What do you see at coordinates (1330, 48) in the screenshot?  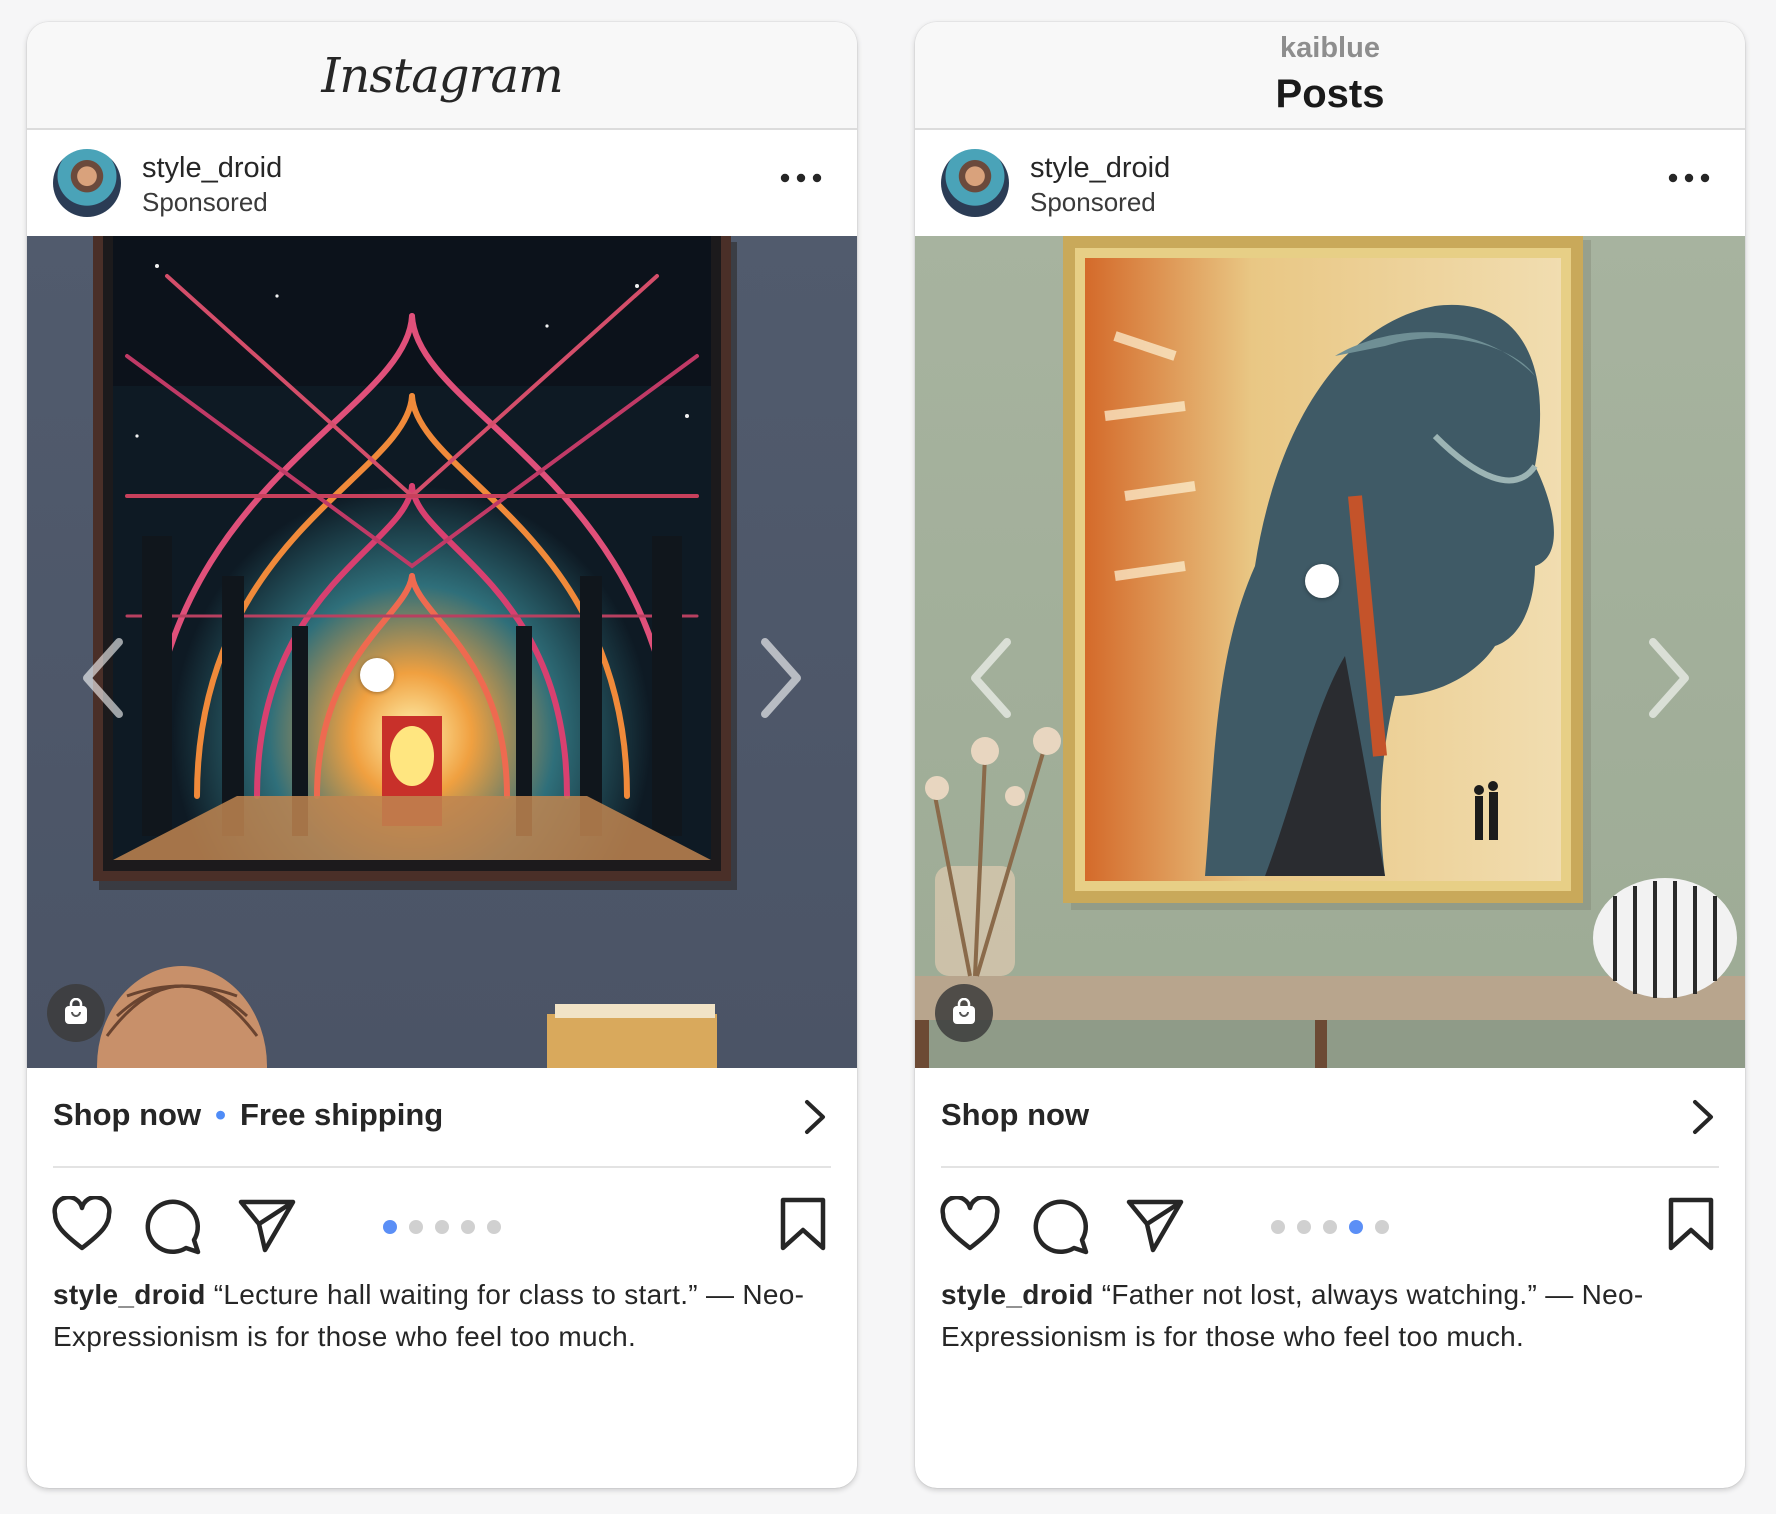 I see `profile-username: kaiblue` at bounding box center [1330, 48].